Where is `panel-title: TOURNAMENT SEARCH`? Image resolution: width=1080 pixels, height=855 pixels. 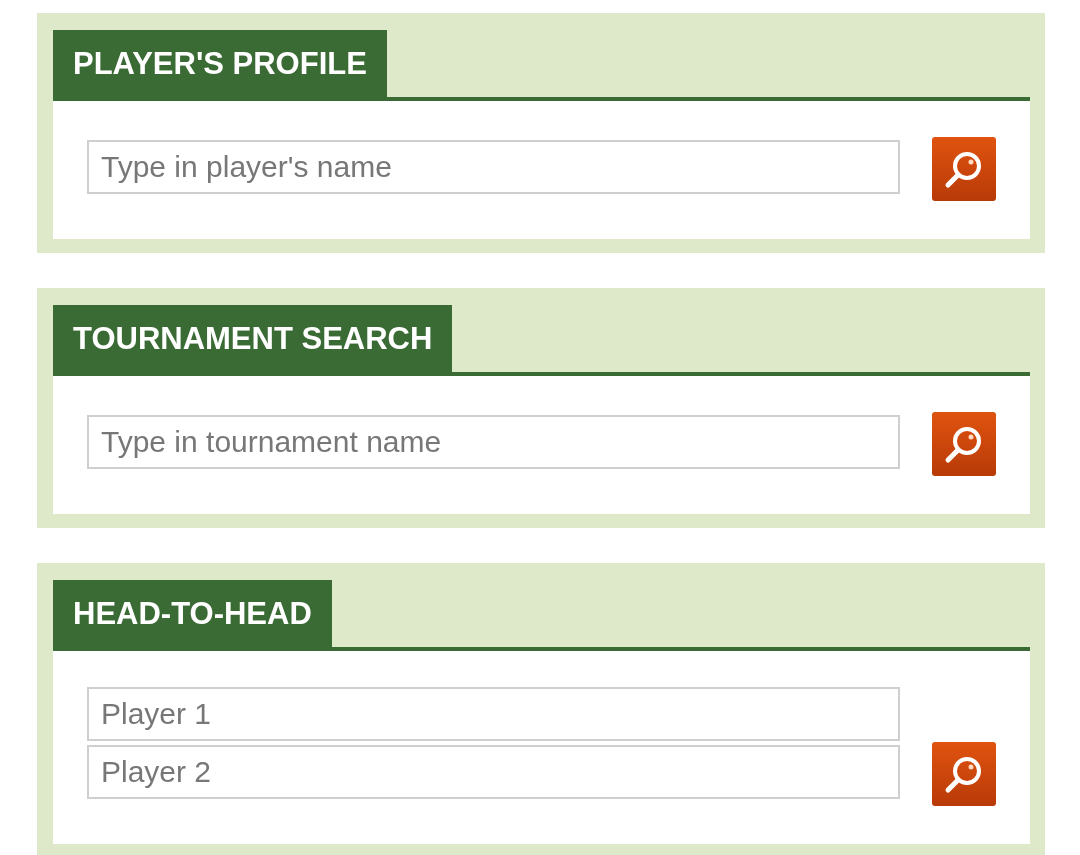 panel-title: TOURNAMENT SEARCH is located at coordinates (253, 338).